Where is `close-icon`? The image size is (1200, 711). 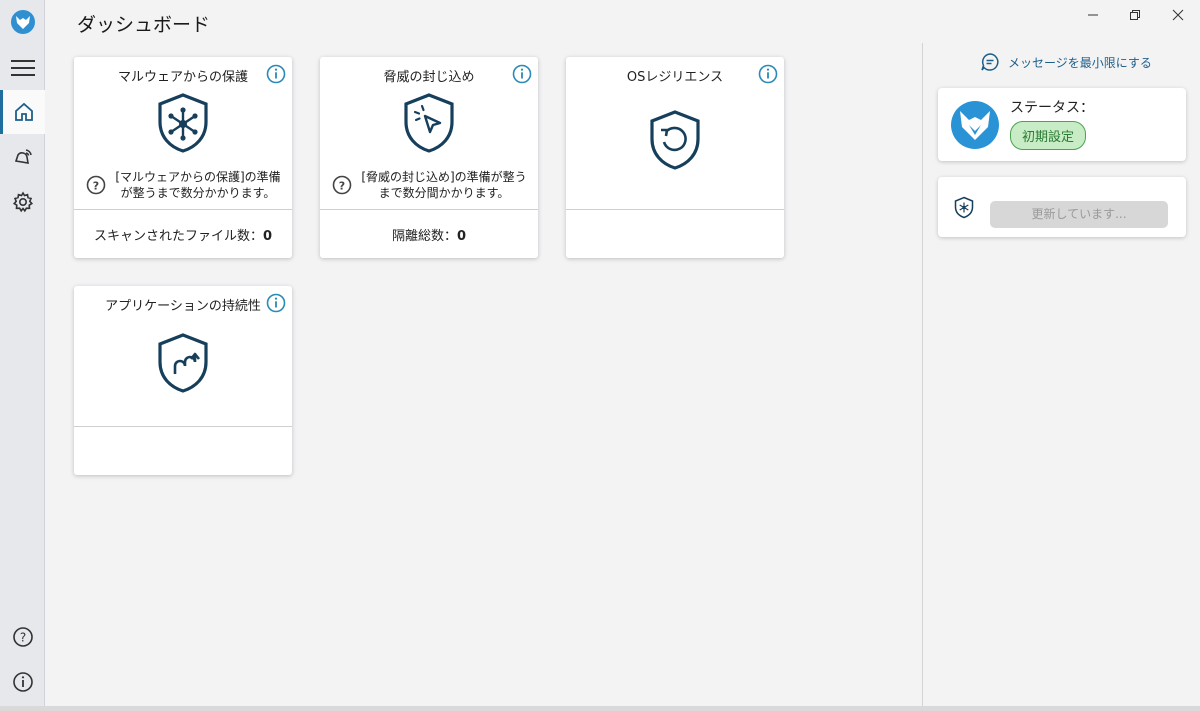 close-icon is located at coordinates (1178, 15).